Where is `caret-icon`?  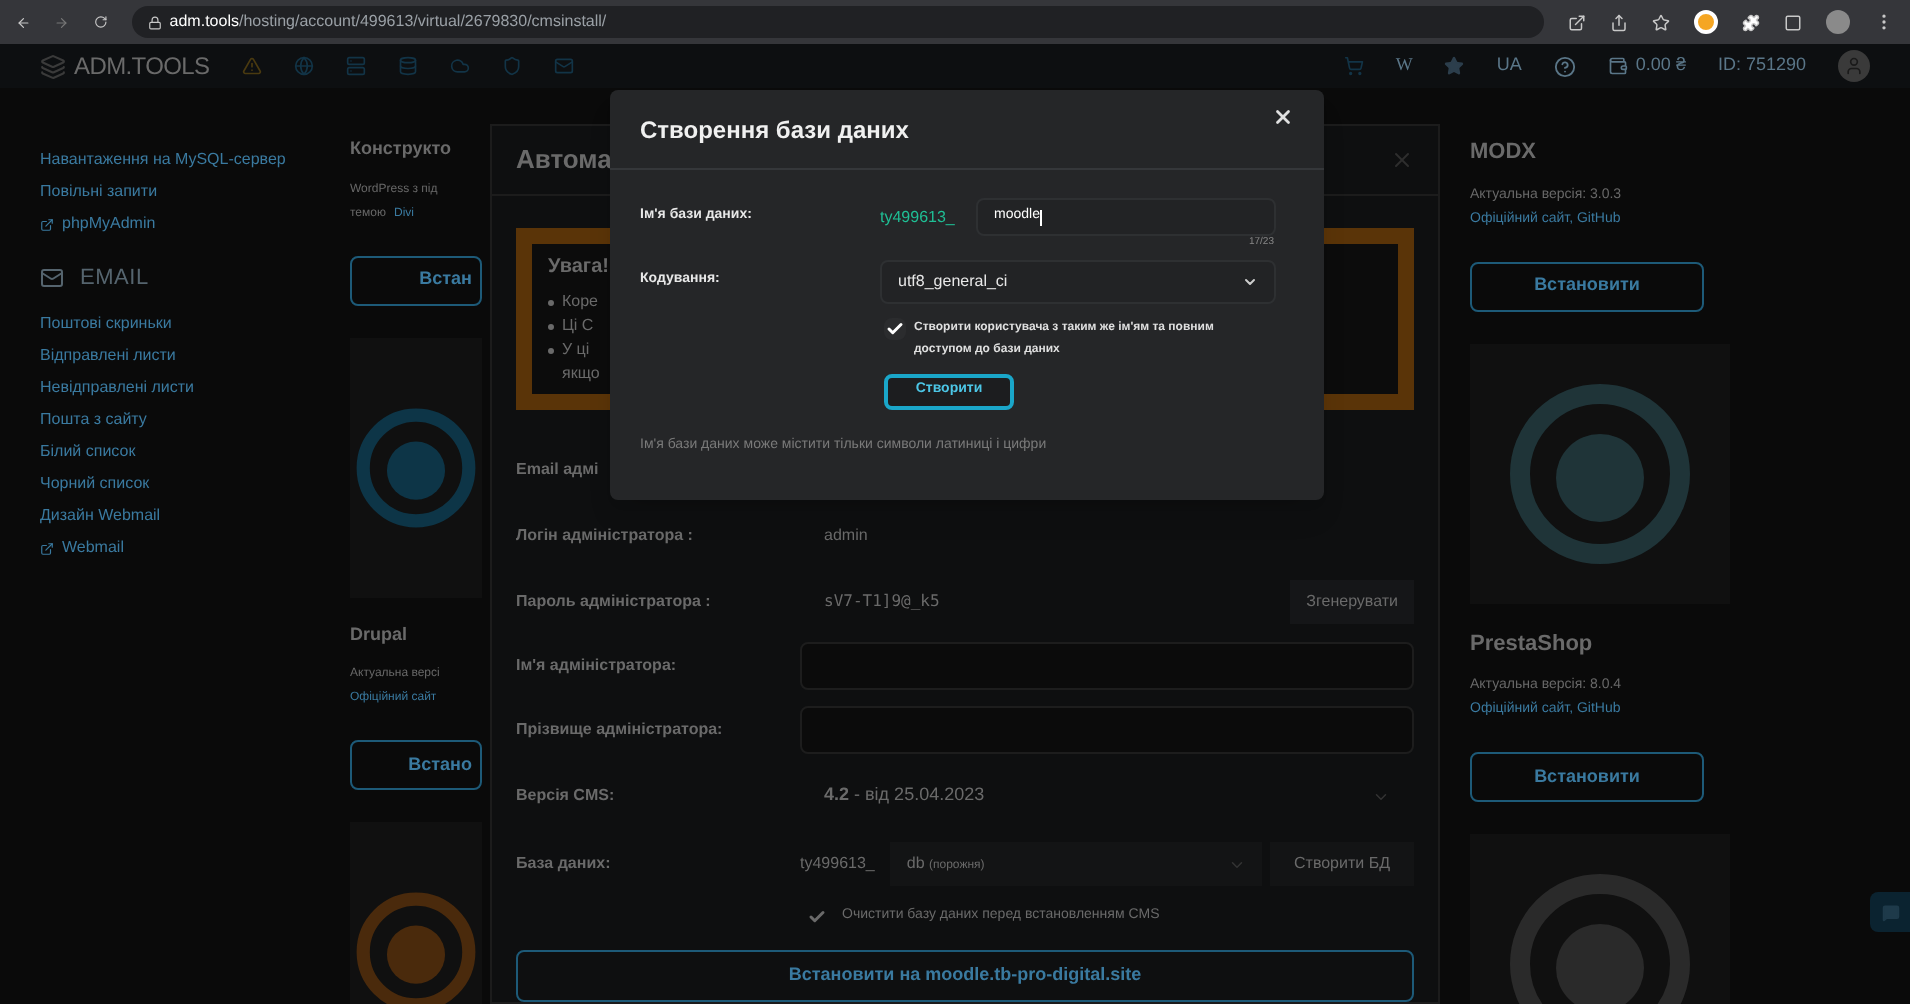
caret-icon is located at coordinates (1250, 281).